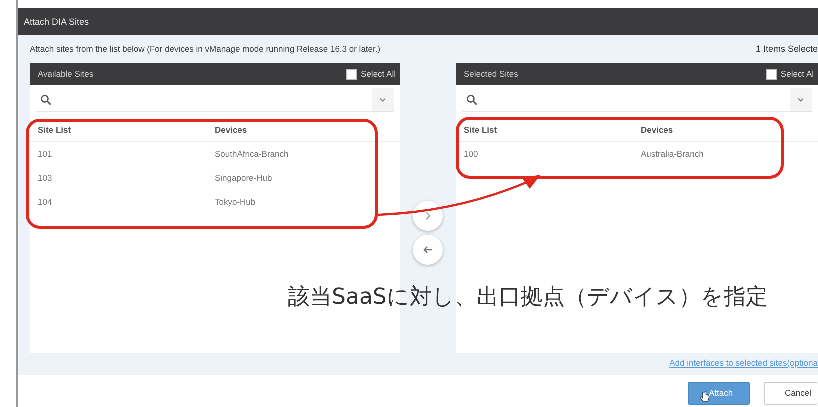 This screenshot has height=407, width=818. Describe the element at coordinates (637, 154) in the screenshot. I see `table-row: 100 Australia-Branch` at that location.